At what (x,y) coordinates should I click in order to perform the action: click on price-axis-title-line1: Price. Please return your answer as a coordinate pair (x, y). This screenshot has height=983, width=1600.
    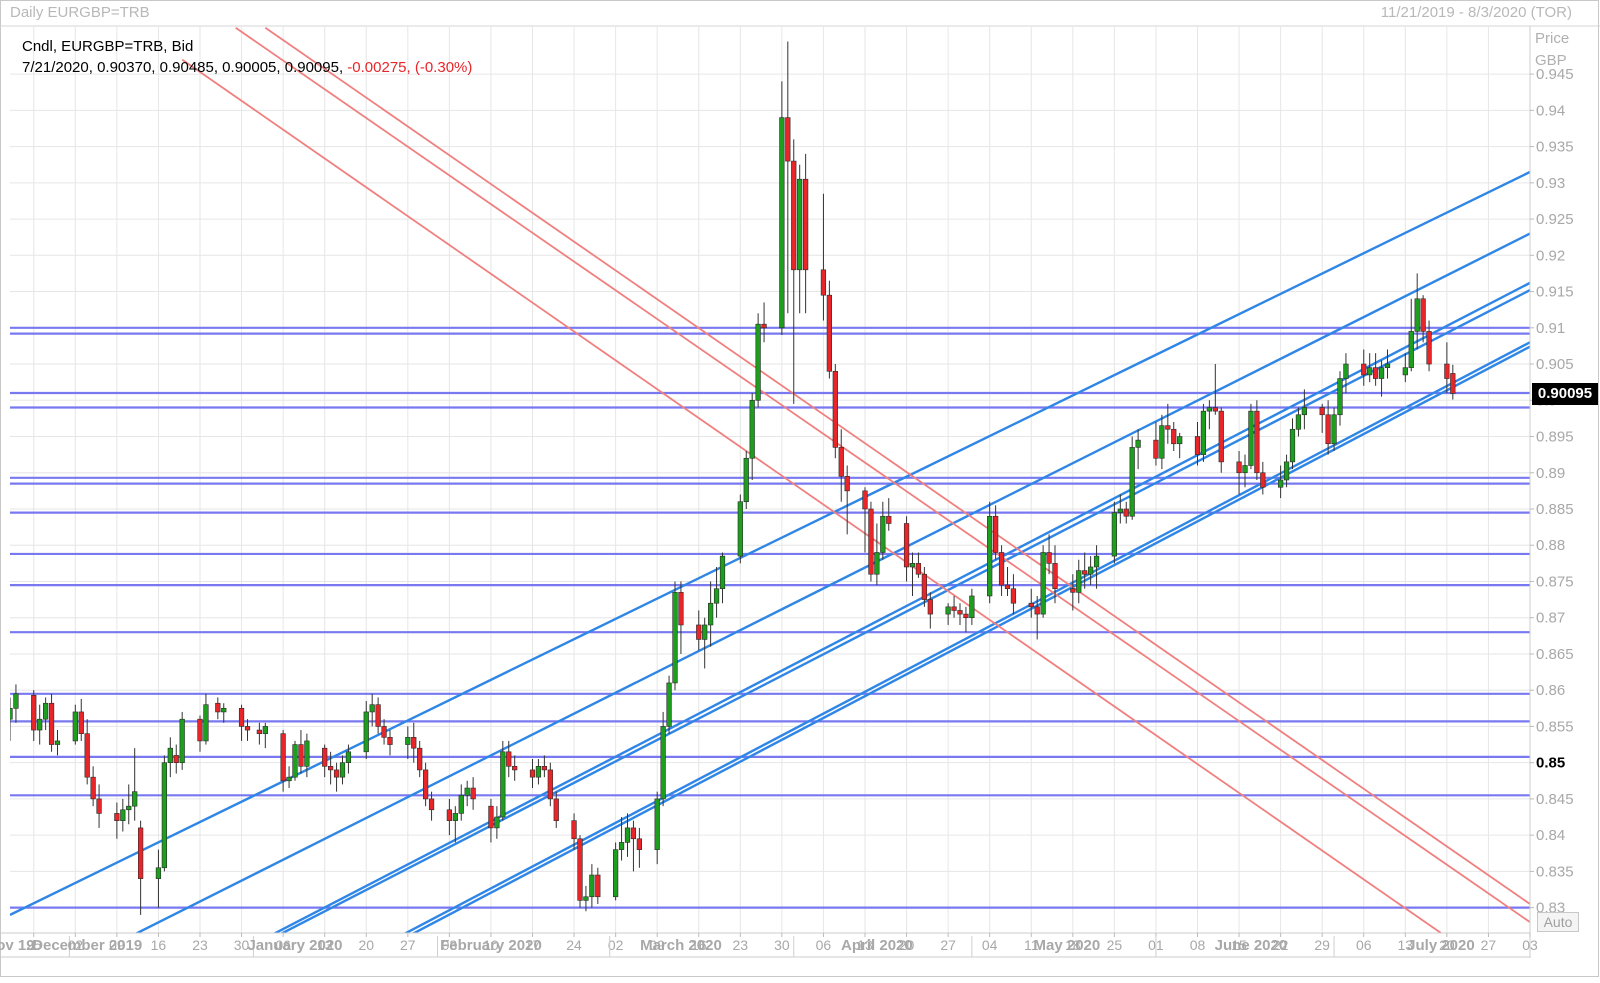
    Looking at the image, I should click on (1552, 38).